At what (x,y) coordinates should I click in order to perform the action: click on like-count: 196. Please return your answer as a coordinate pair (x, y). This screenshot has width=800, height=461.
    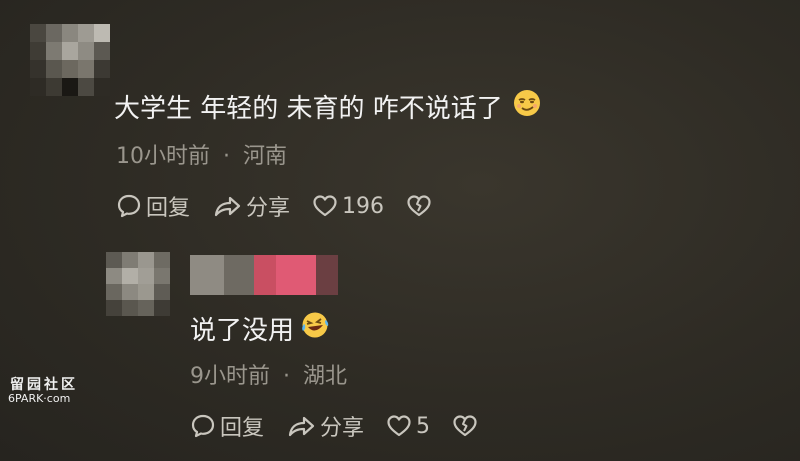
    Looking at the image, I should click on (363, 206).